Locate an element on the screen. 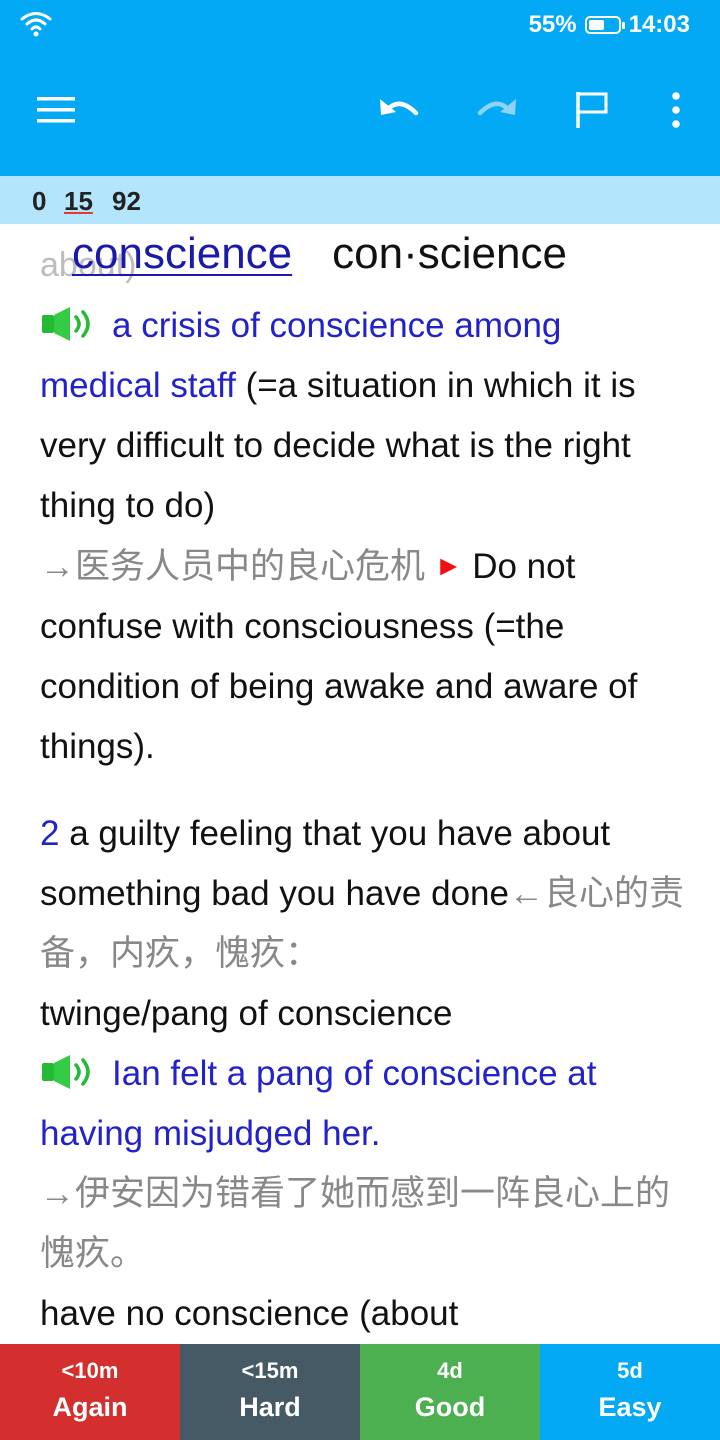 The image size is (720, 1440). headword-row: conscience con·science is located at coordinates (319, 254).